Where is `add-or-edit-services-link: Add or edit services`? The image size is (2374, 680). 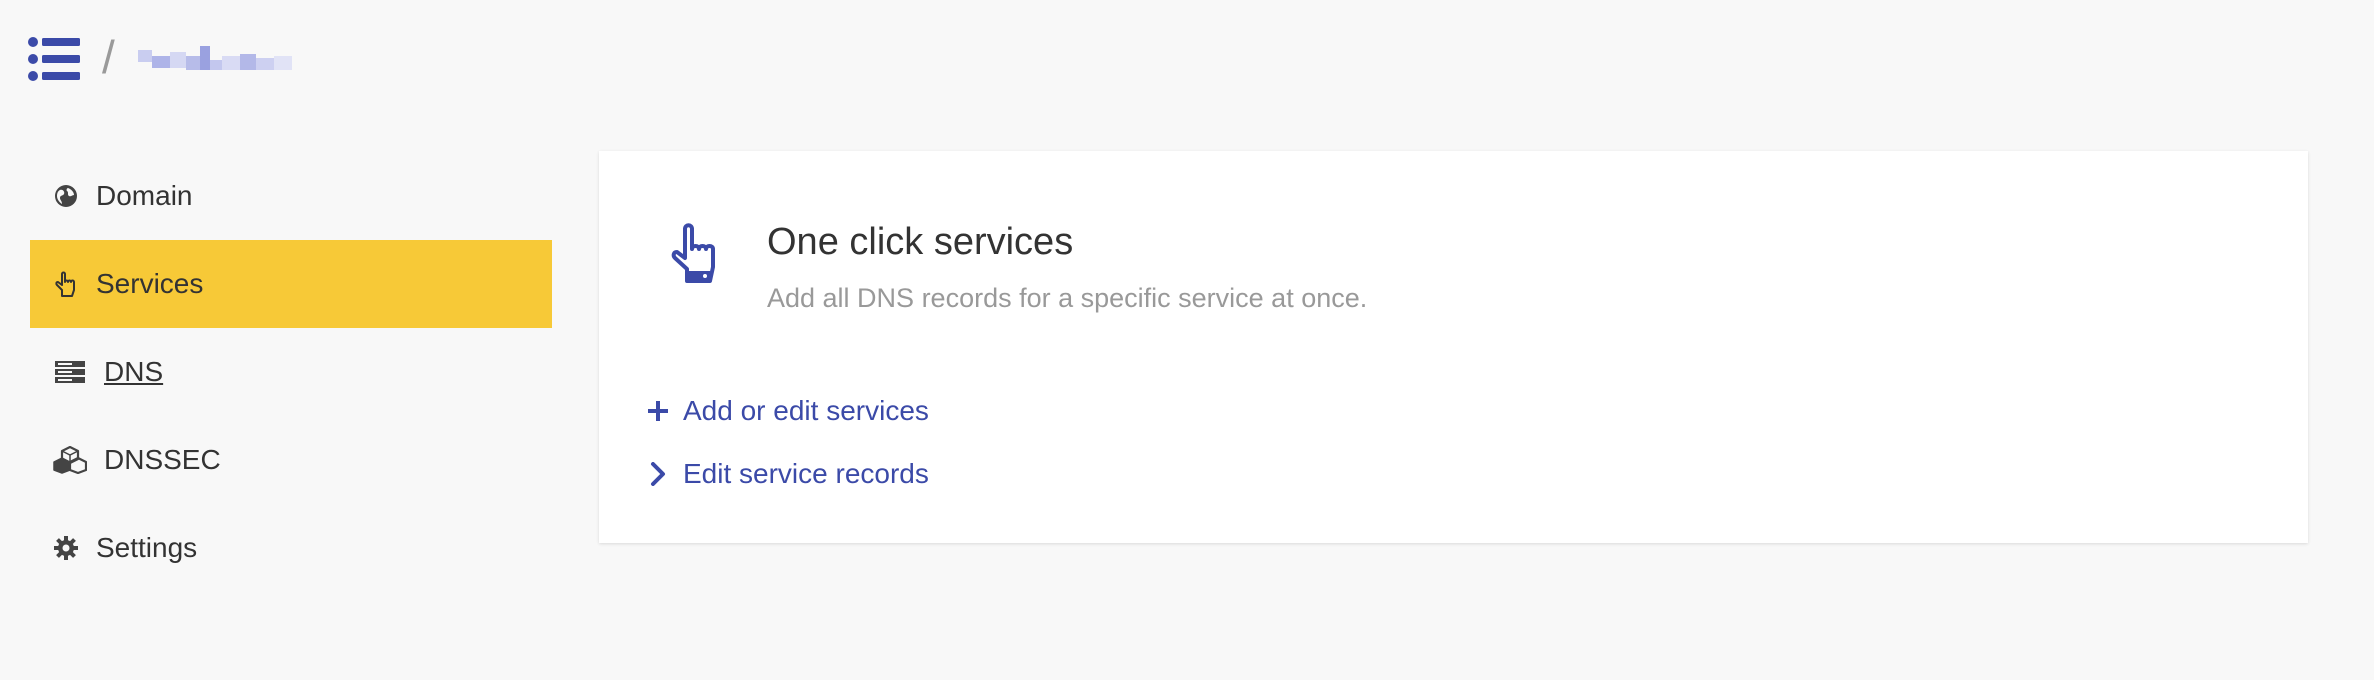 add-or-edit-services-link: Add or edit services is located at coordinates (788, 411).